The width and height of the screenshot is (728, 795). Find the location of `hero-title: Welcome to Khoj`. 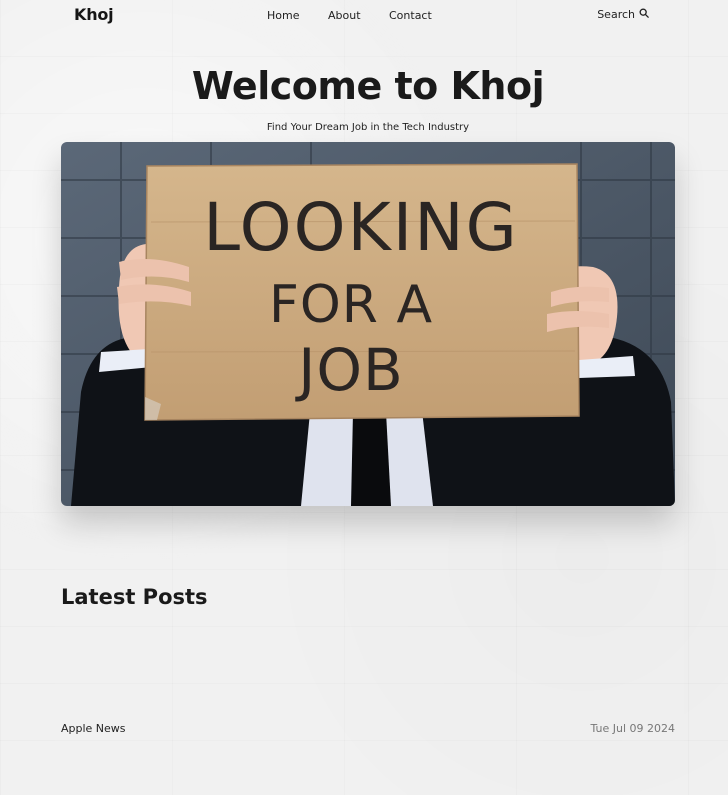

hero-title: Welcome to Khoj is located at coordinates (368, 86).